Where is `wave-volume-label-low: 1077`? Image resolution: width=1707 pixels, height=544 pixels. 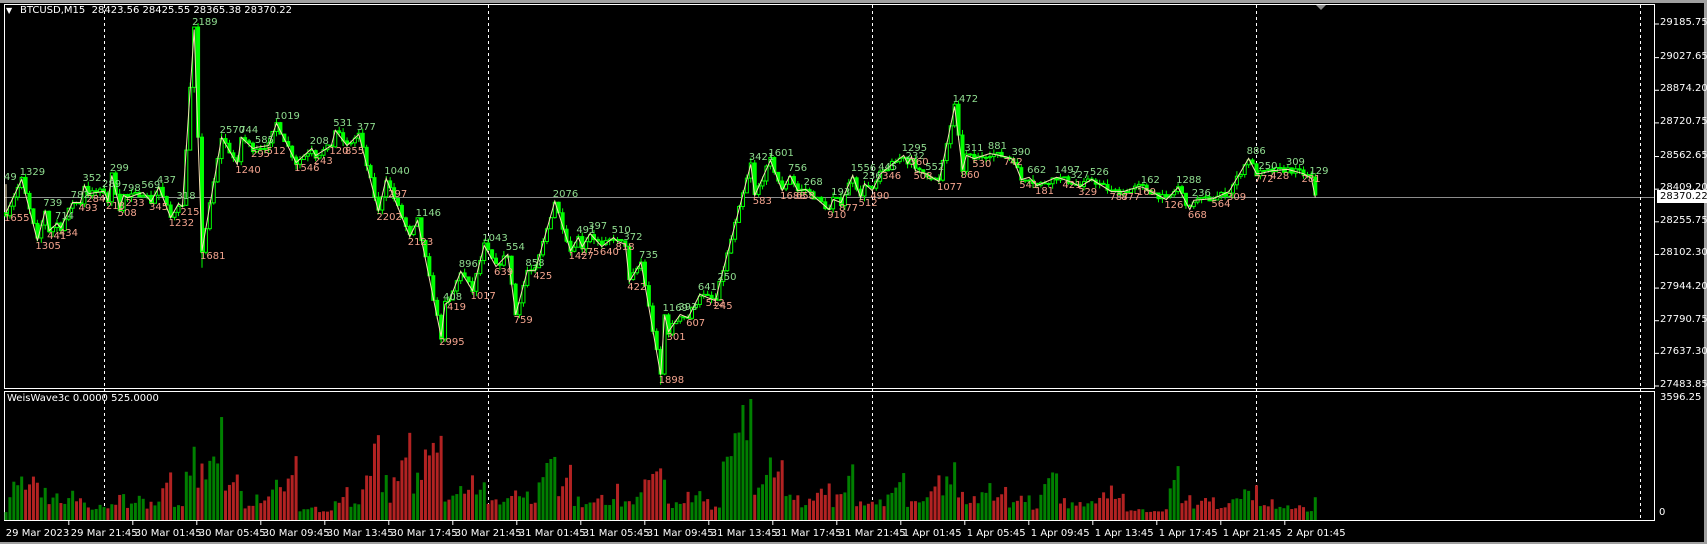
wave-volume-label-low: 1077 is located at coordinates (949, 187).